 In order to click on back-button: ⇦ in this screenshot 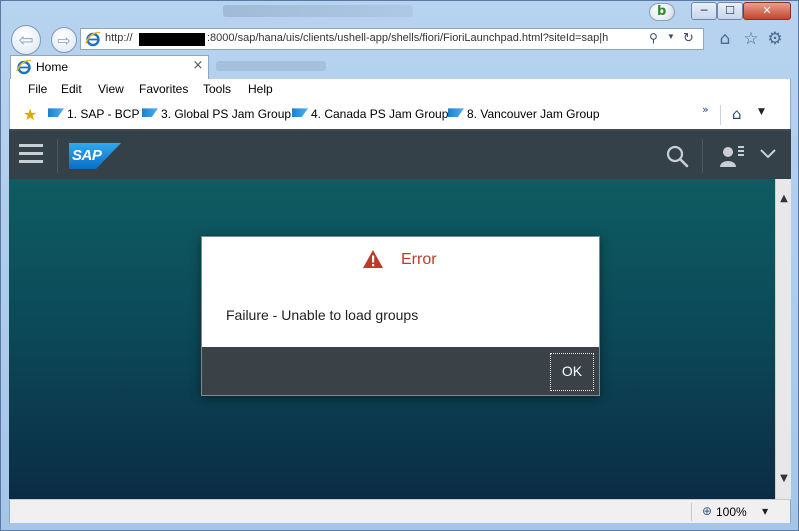, I will do `click(26, 40)`.